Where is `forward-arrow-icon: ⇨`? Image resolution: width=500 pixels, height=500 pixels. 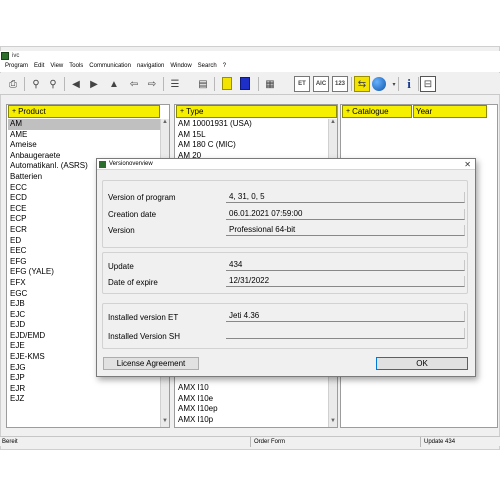 forward-arrow-icon: ⇨ is located at coordinates (152, 84).